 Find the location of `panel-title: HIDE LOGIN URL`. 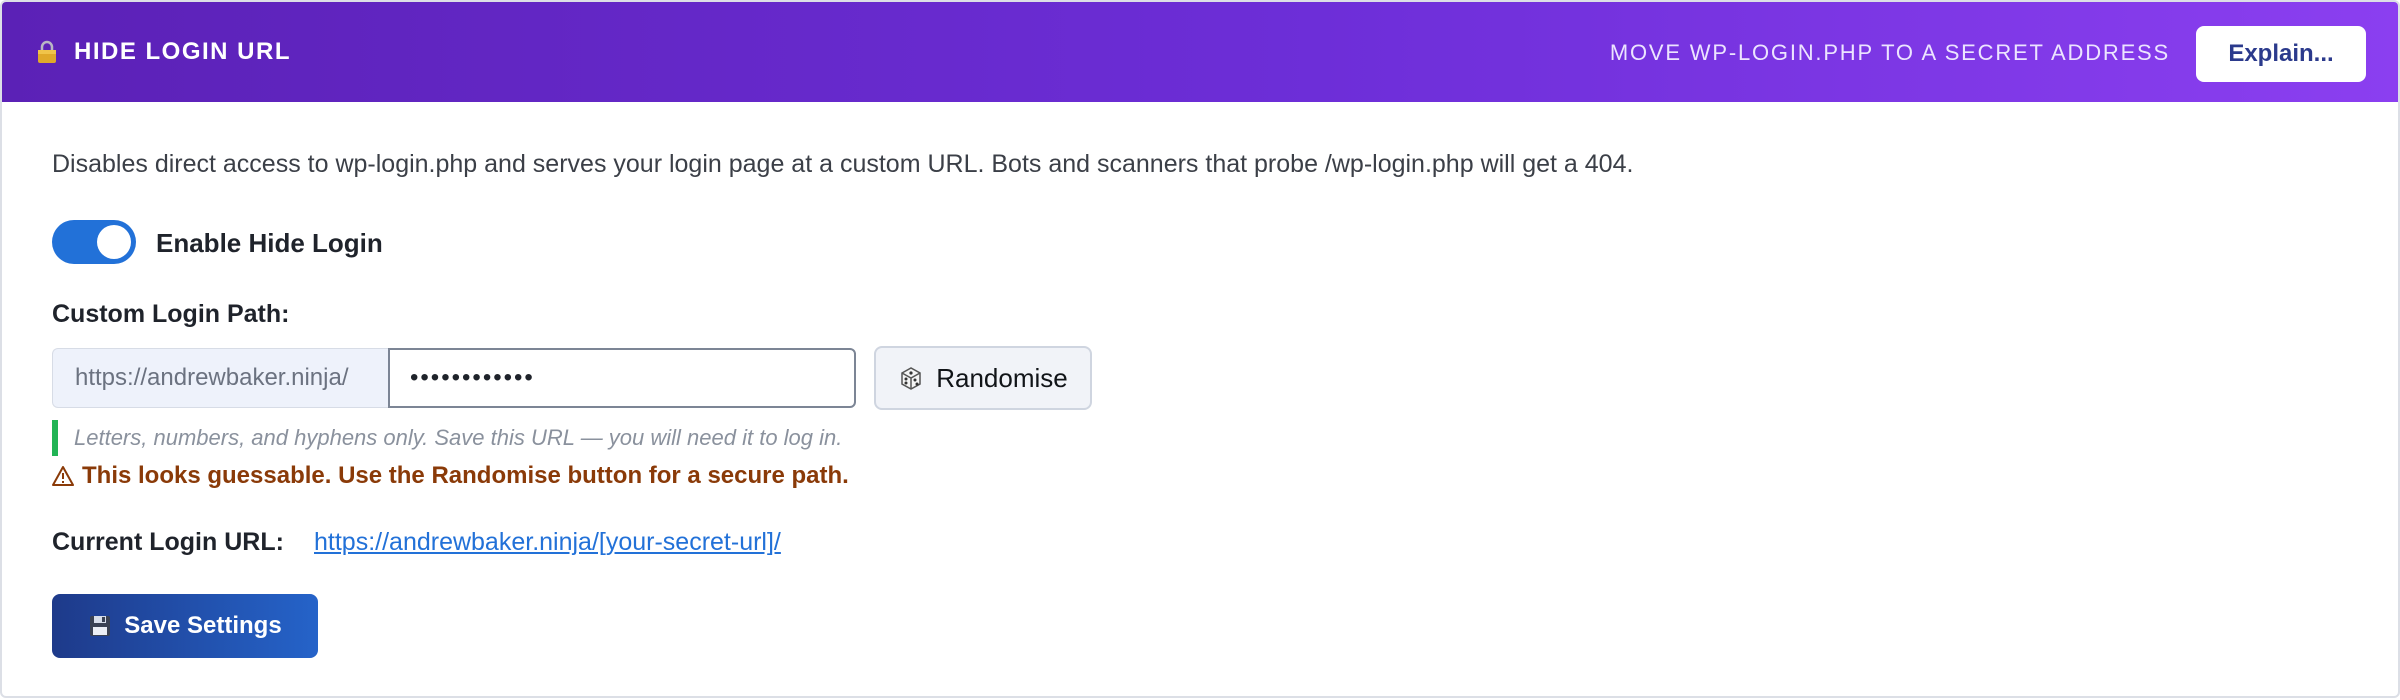

panel-title: HIDE LOGIN URL is located at coordinates (182, 51).